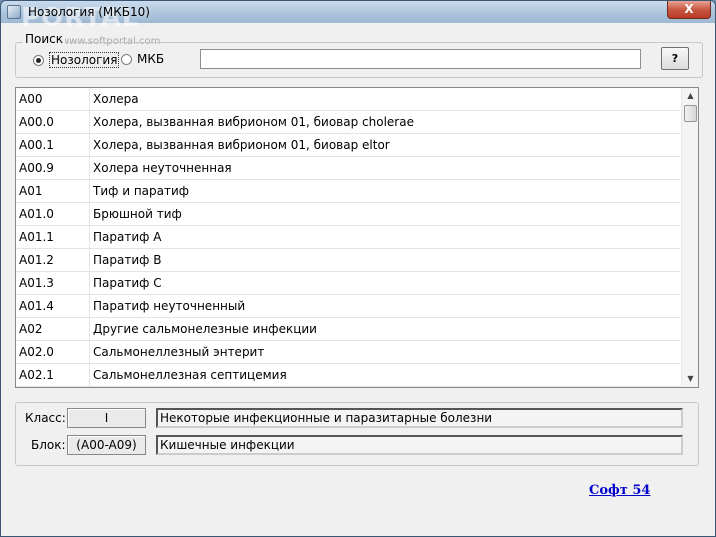 This screenshot has width=716, height=537. I want to click on list-item: A01.2 Паратиф B, so click(348, 260).